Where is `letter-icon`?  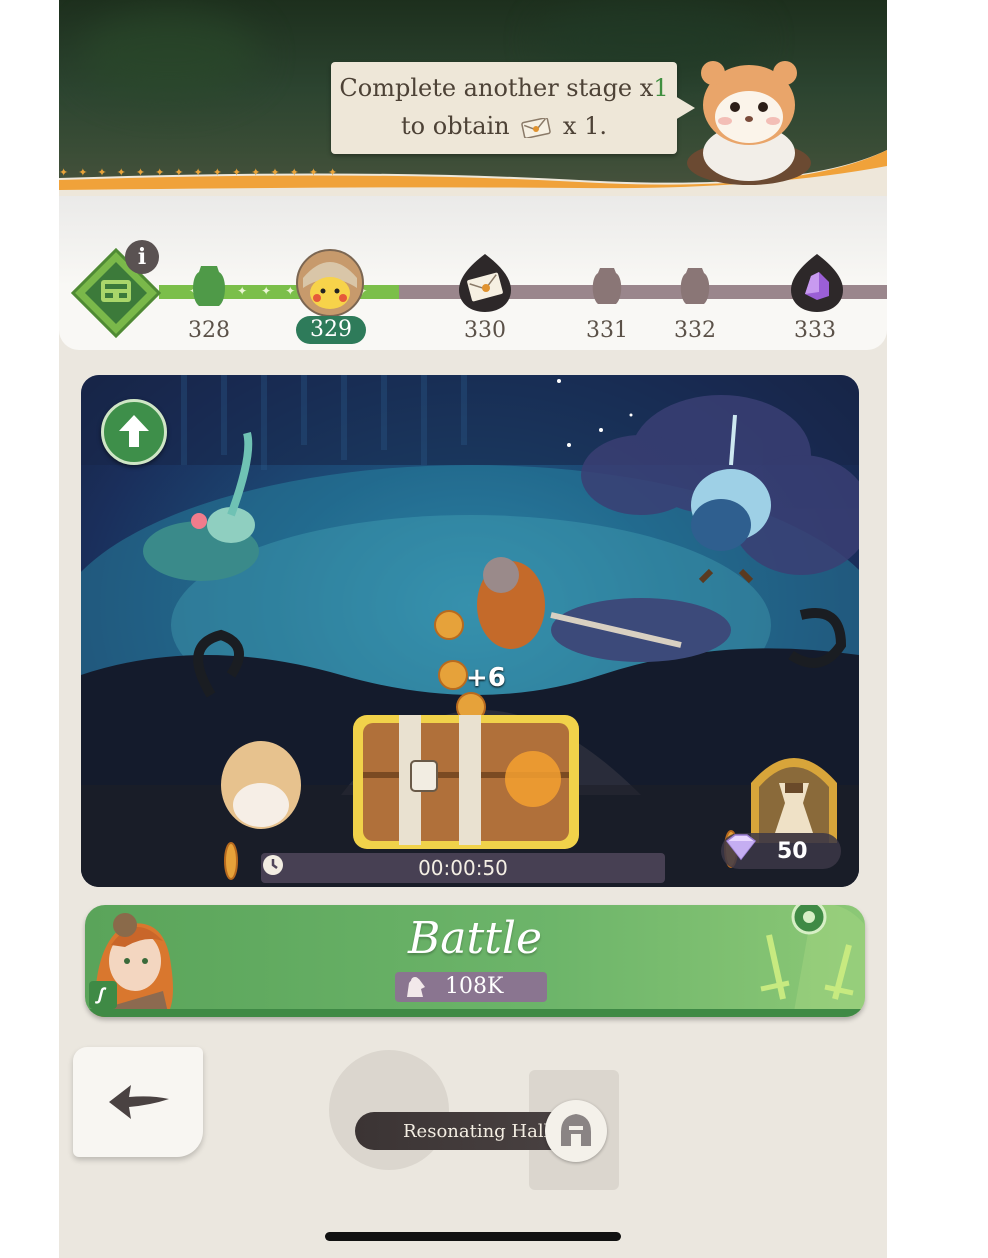
letter-icon is located at coordinates (536, 127).